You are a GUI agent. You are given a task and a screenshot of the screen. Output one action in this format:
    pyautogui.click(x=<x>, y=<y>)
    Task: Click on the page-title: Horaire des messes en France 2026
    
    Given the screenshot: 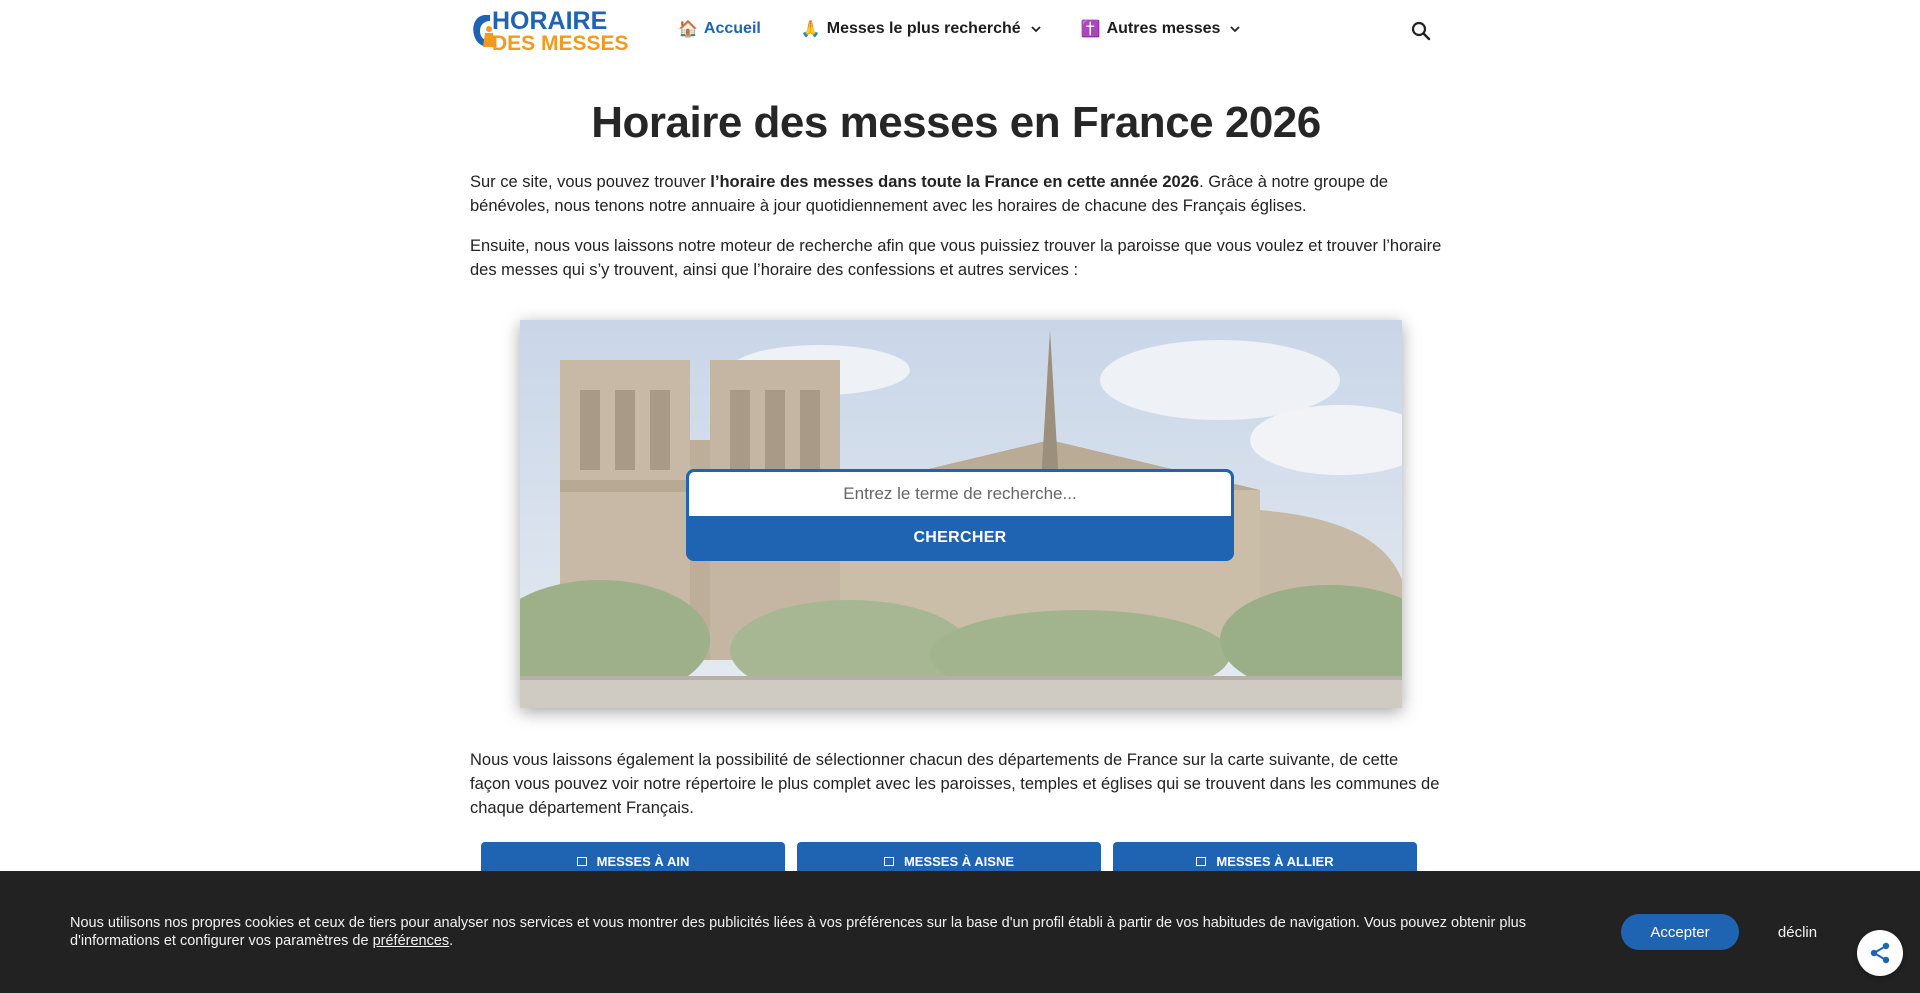 What is the action you would take?
    pyautogui.click(x=956, y=122)
    